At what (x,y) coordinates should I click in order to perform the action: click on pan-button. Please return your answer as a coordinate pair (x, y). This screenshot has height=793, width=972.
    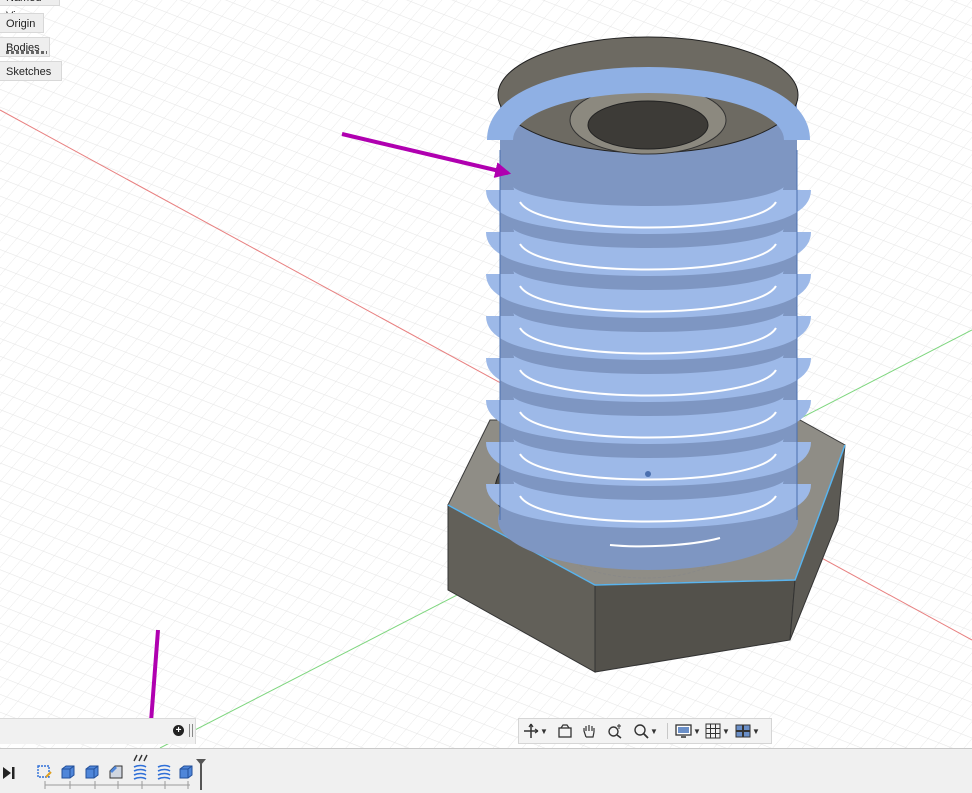
    Looking at the image, I should click on (589, 731).